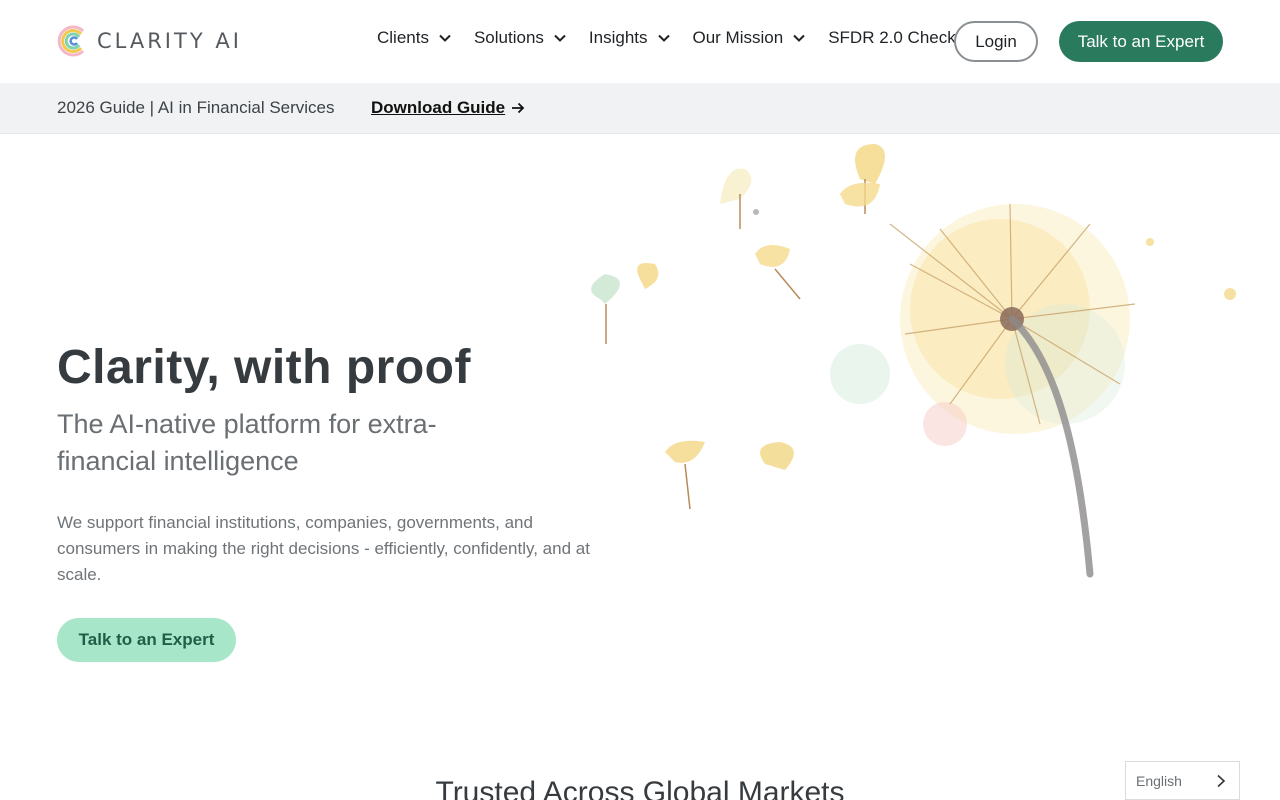 Image resolution: width=1280 pixels, height=800 pixels. What do you see at coordinates (403, 37) in the screenshot?
I see `nav-item-label: Clients` at bounding box center [403, 37].